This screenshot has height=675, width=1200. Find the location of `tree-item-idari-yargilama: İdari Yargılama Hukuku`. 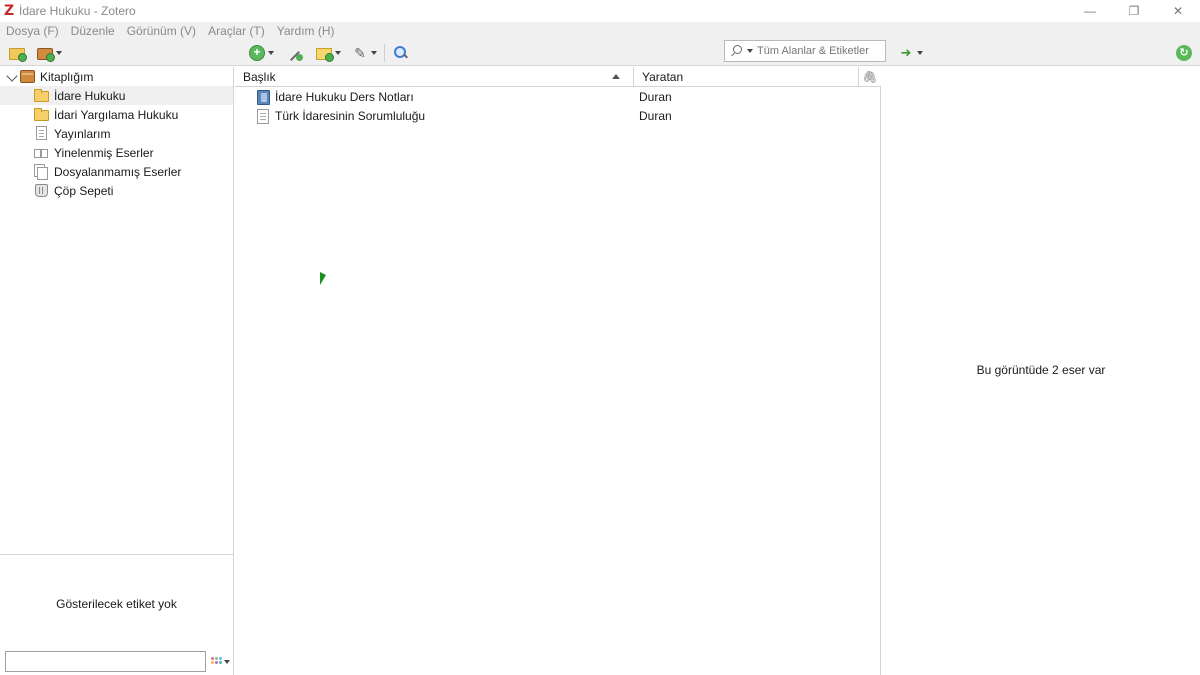

tree-item-idari-yargilama: İdari Yargılama Hukuku is located at coordinates (116, 114).